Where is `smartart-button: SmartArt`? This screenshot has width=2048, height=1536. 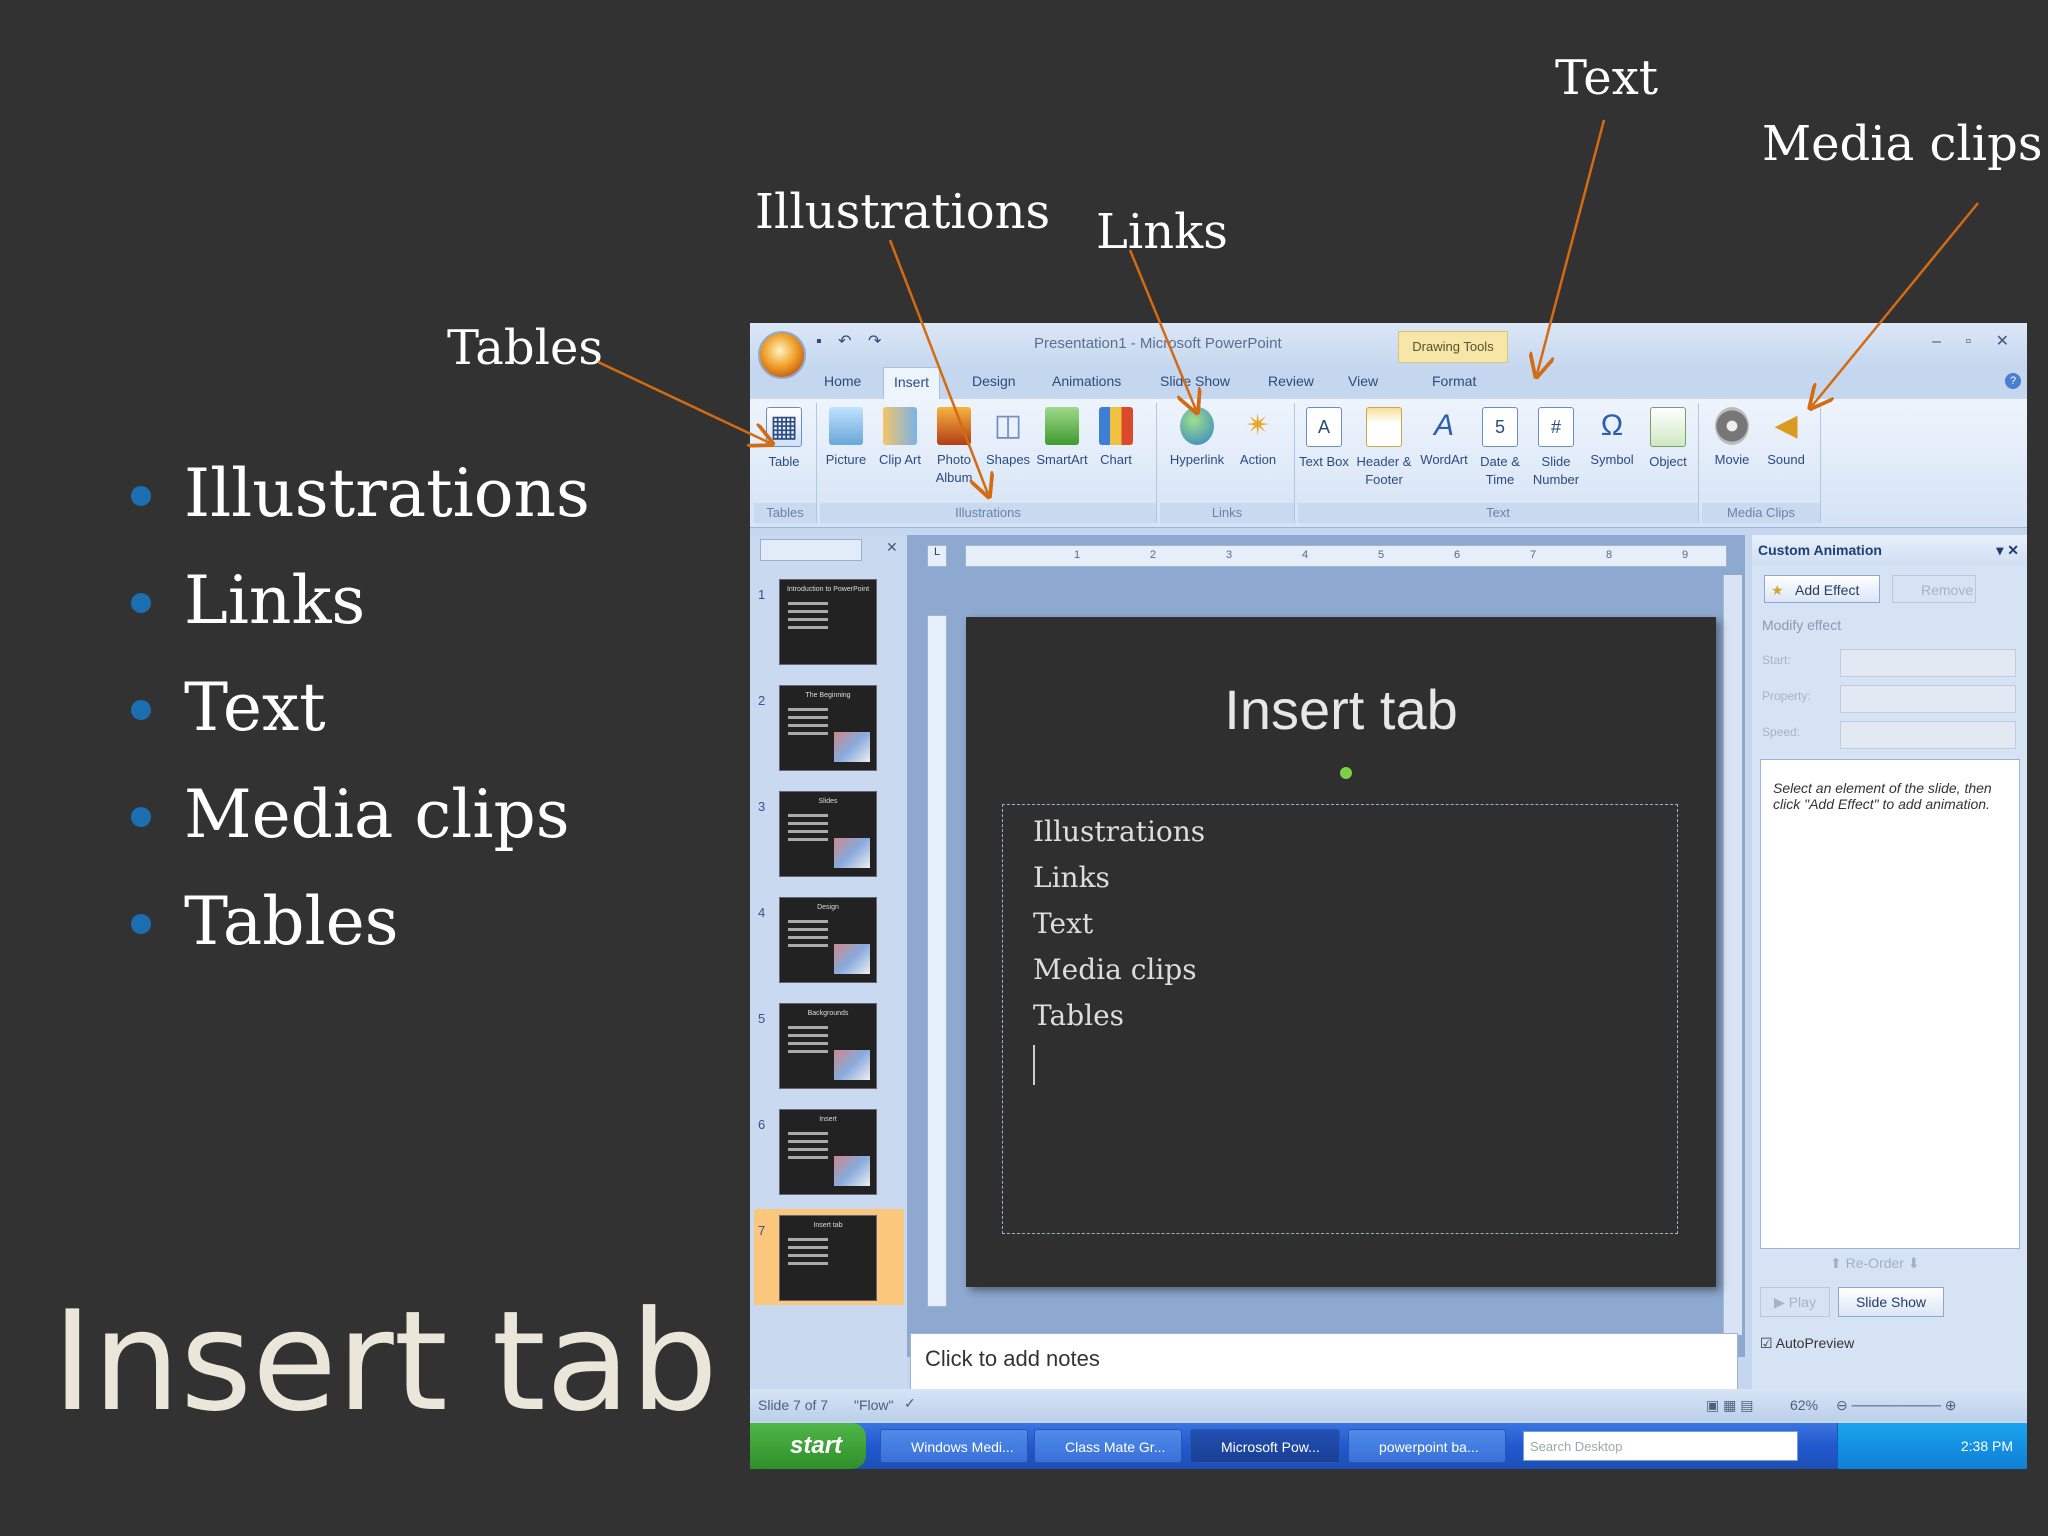
smartart-button: SmartArt is located at coordinates (1062, 438).